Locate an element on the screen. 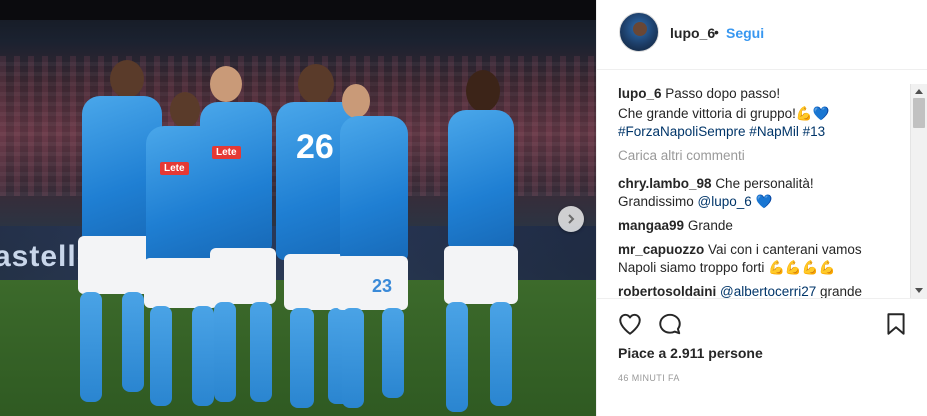 The width and height of the screenshot is (927, 416). load-more-comments: Carica altri commenti is located at coordinates (681, 155).